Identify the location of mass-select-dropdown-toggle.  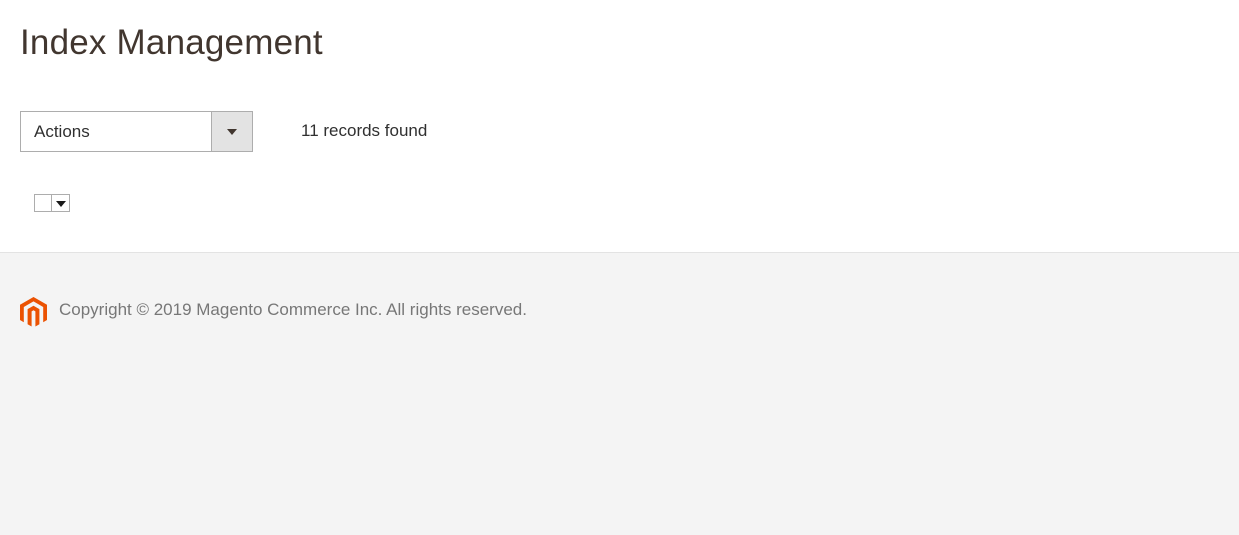
(60, 203).